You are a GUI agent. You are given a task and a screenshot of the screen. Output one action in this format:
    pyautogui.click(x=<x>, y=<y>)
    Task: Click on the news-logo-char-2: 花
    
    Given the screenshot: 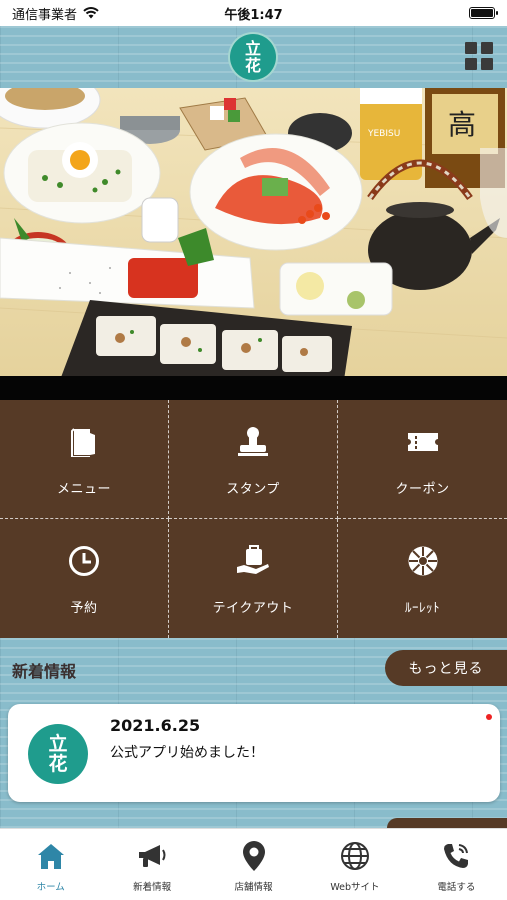 What is the action you would take?
    pyautogui.click(x=58, y=764)
    